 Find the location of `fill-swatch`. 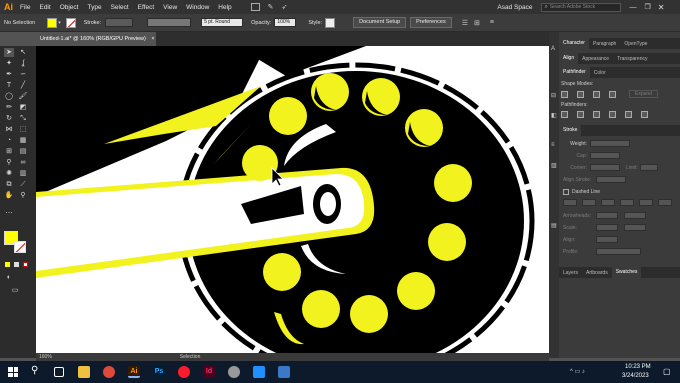

fill-swatch is located at coordinates (52, 22).